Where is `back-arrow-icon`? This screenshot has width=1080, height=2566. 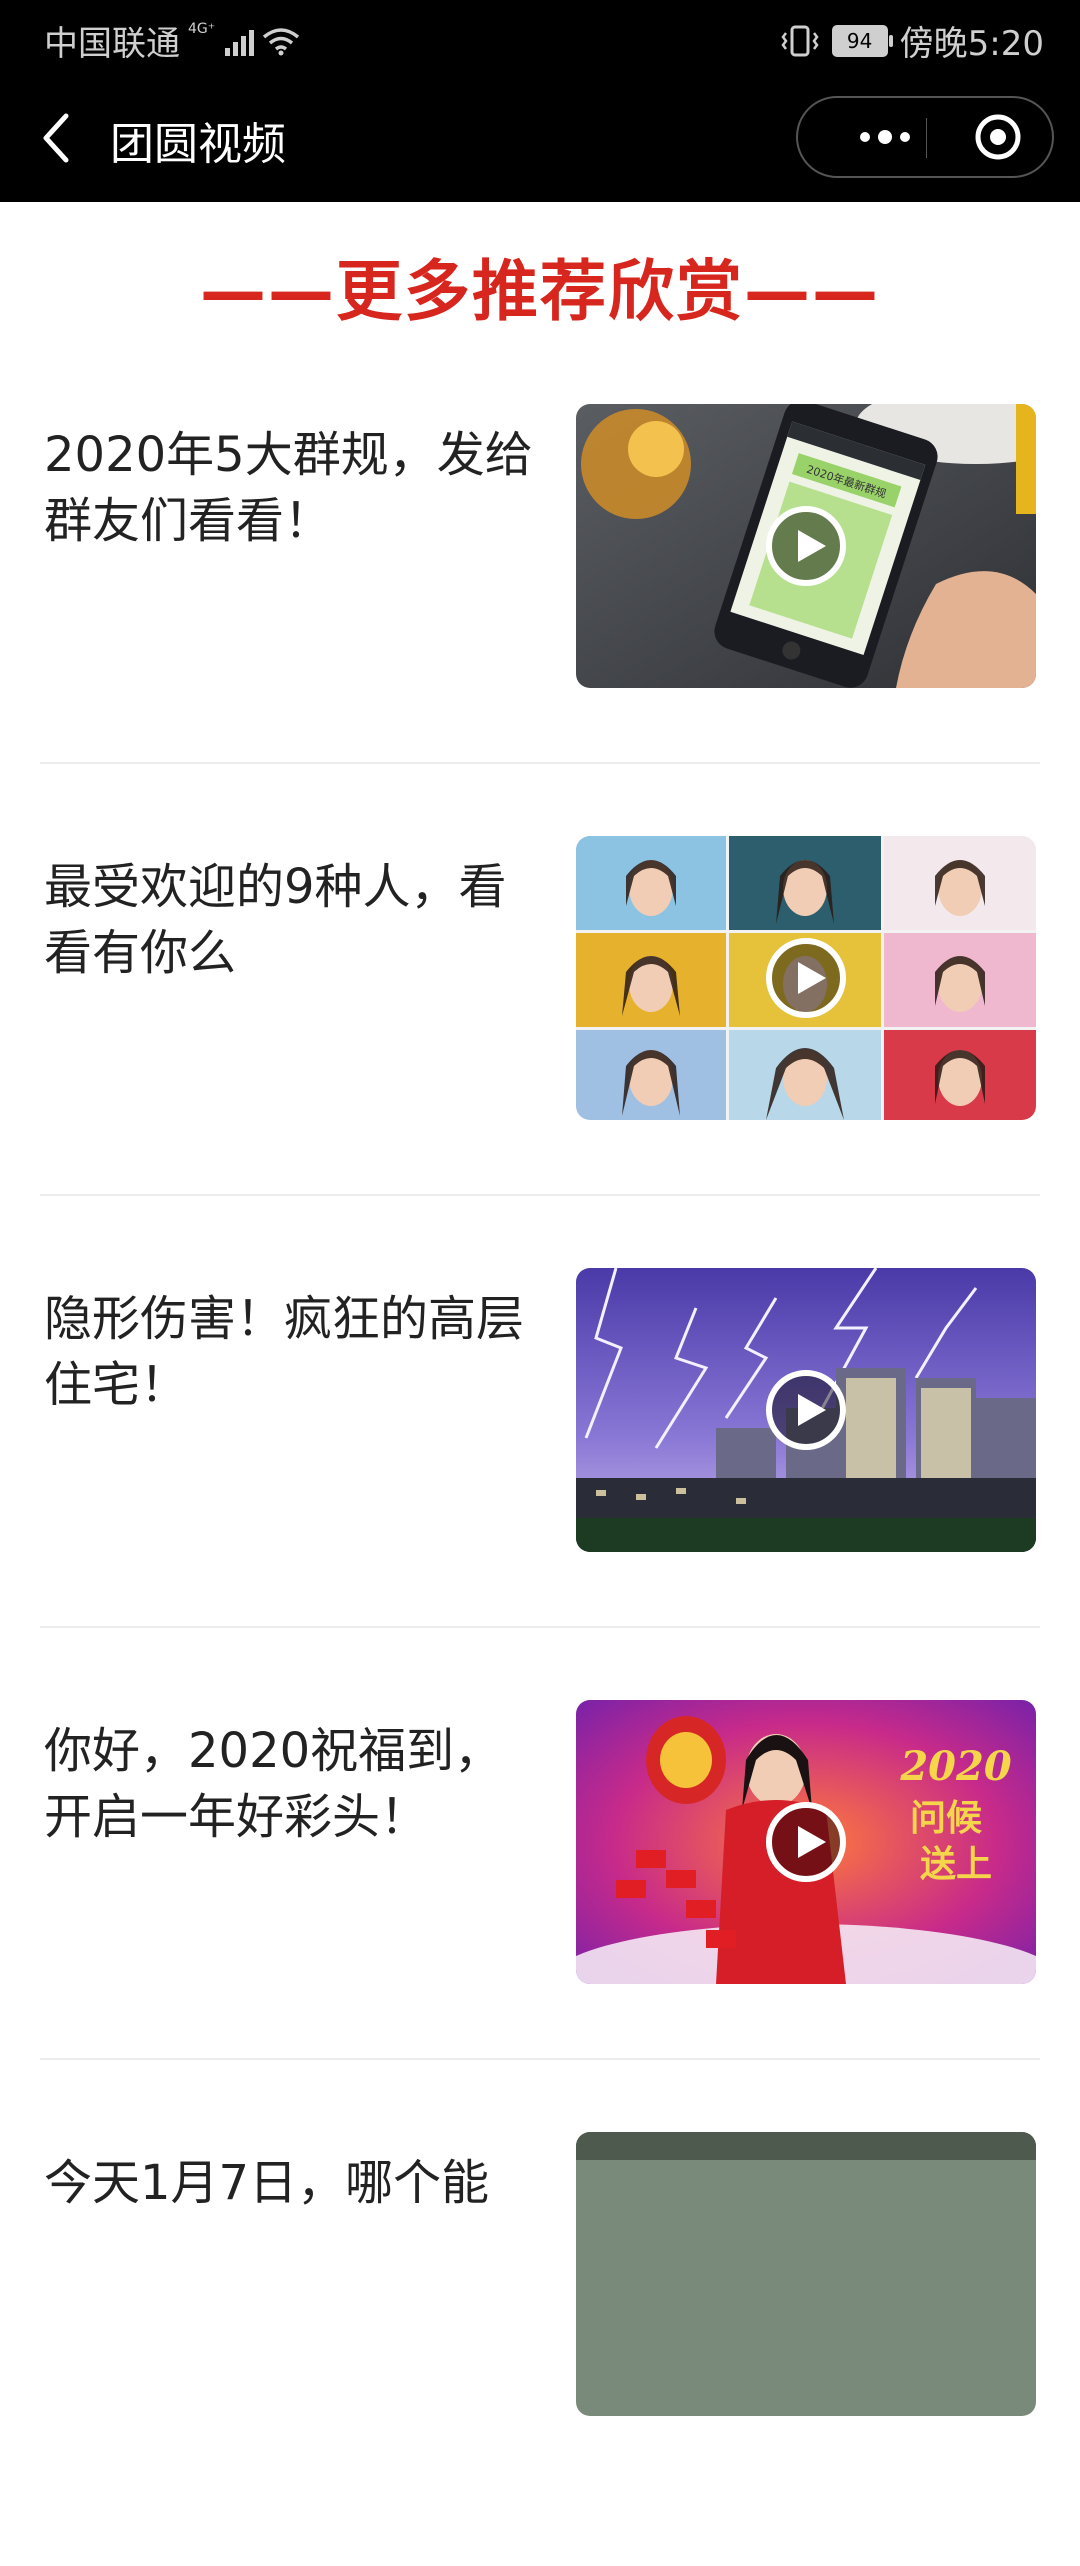
back-arrow-icon is located at coordinates (56, 138).